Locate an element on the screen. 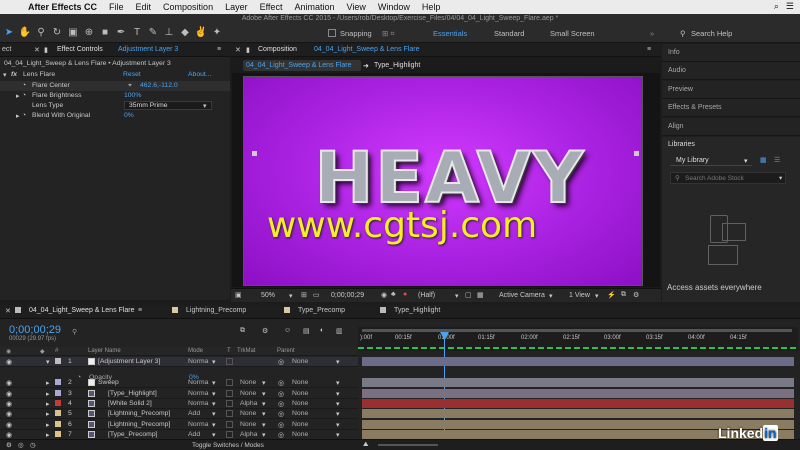  menu-list-icon: ☰ is located at coordinates (790, 6).